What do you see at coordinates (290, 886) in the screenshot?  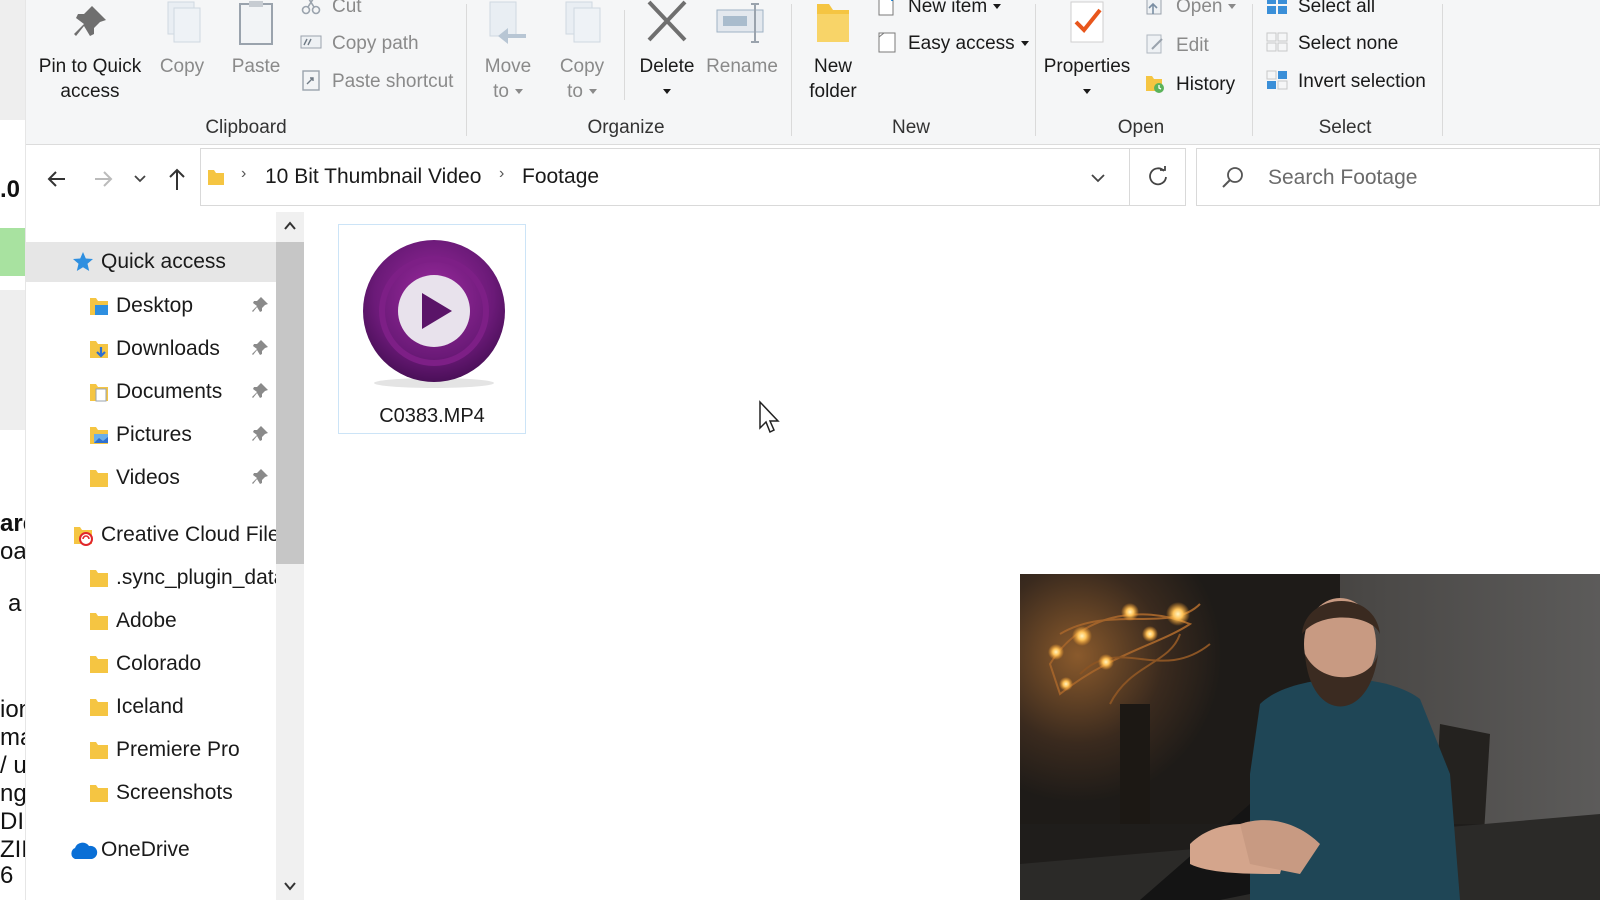 I see `scroll-down-button` at bounding box center [290, 886].